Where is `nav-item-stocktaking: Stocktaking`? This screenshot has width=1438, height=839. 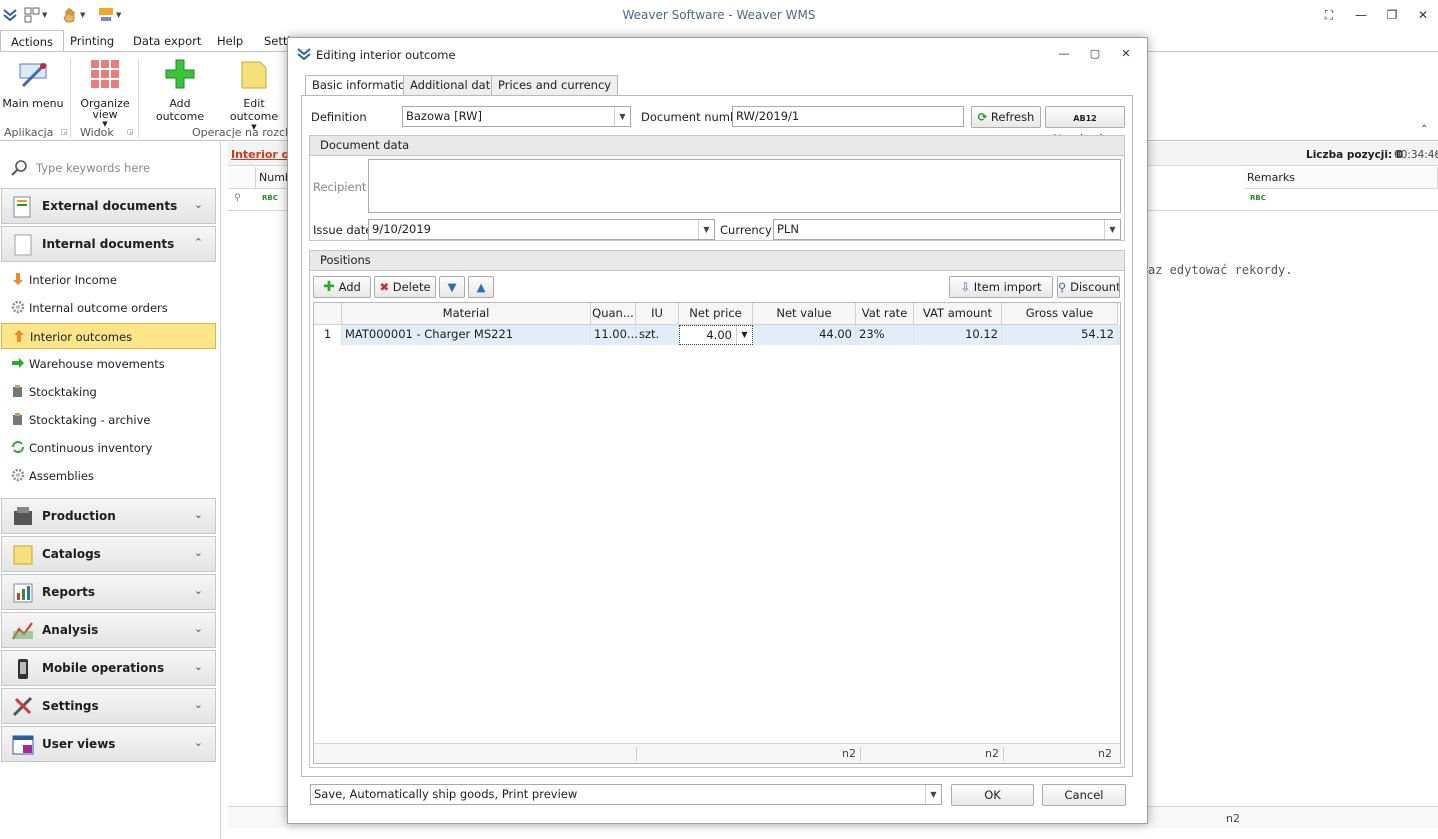 nav-item-stocktaking: Stocktaking is located at coordinates (108, 392).